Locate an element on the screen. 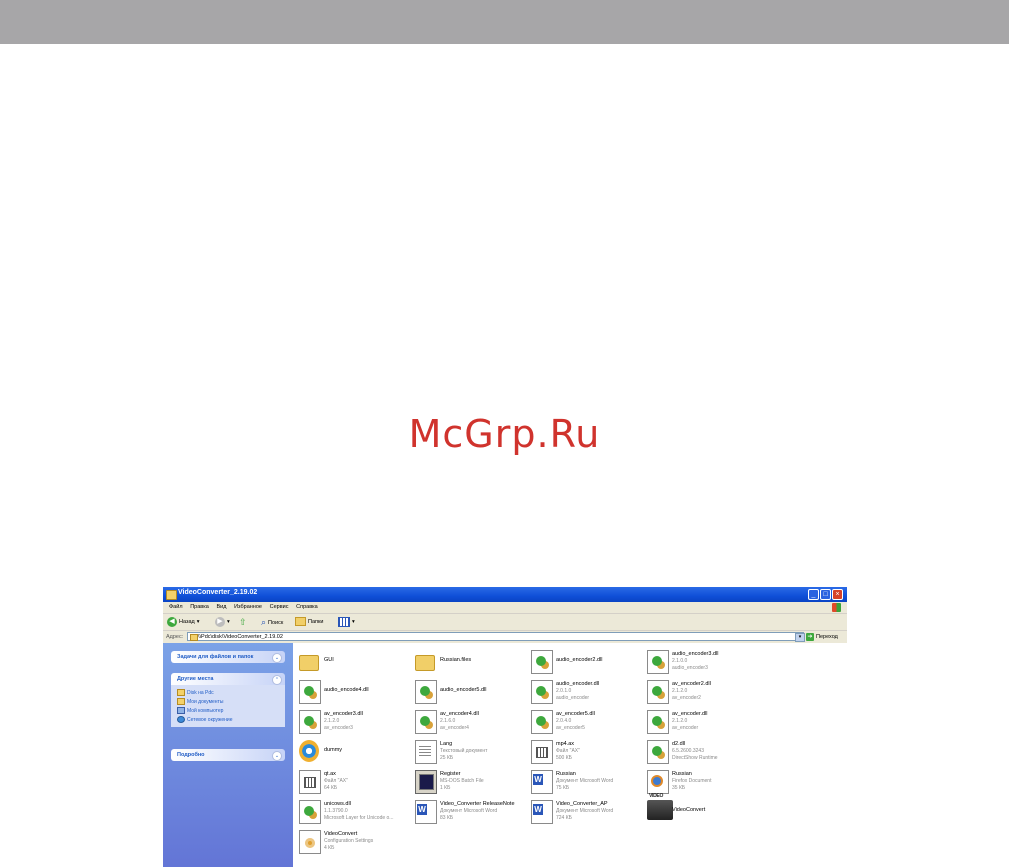  top-gray-bar is located at coordinates (504, 22).